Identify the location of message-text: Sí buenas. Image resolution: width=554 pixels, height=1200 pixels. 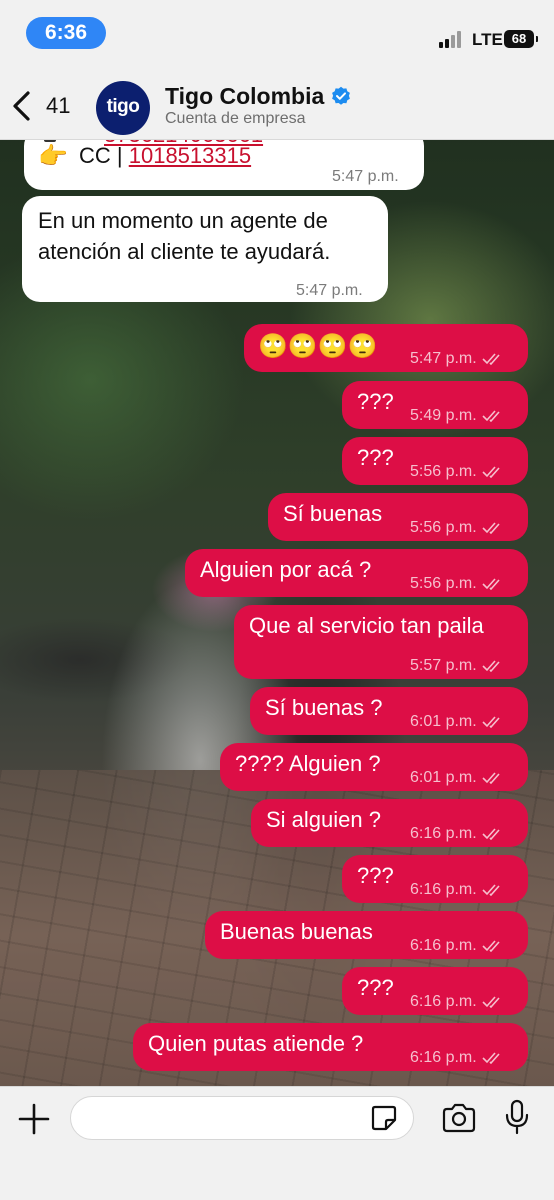
(333, 513).